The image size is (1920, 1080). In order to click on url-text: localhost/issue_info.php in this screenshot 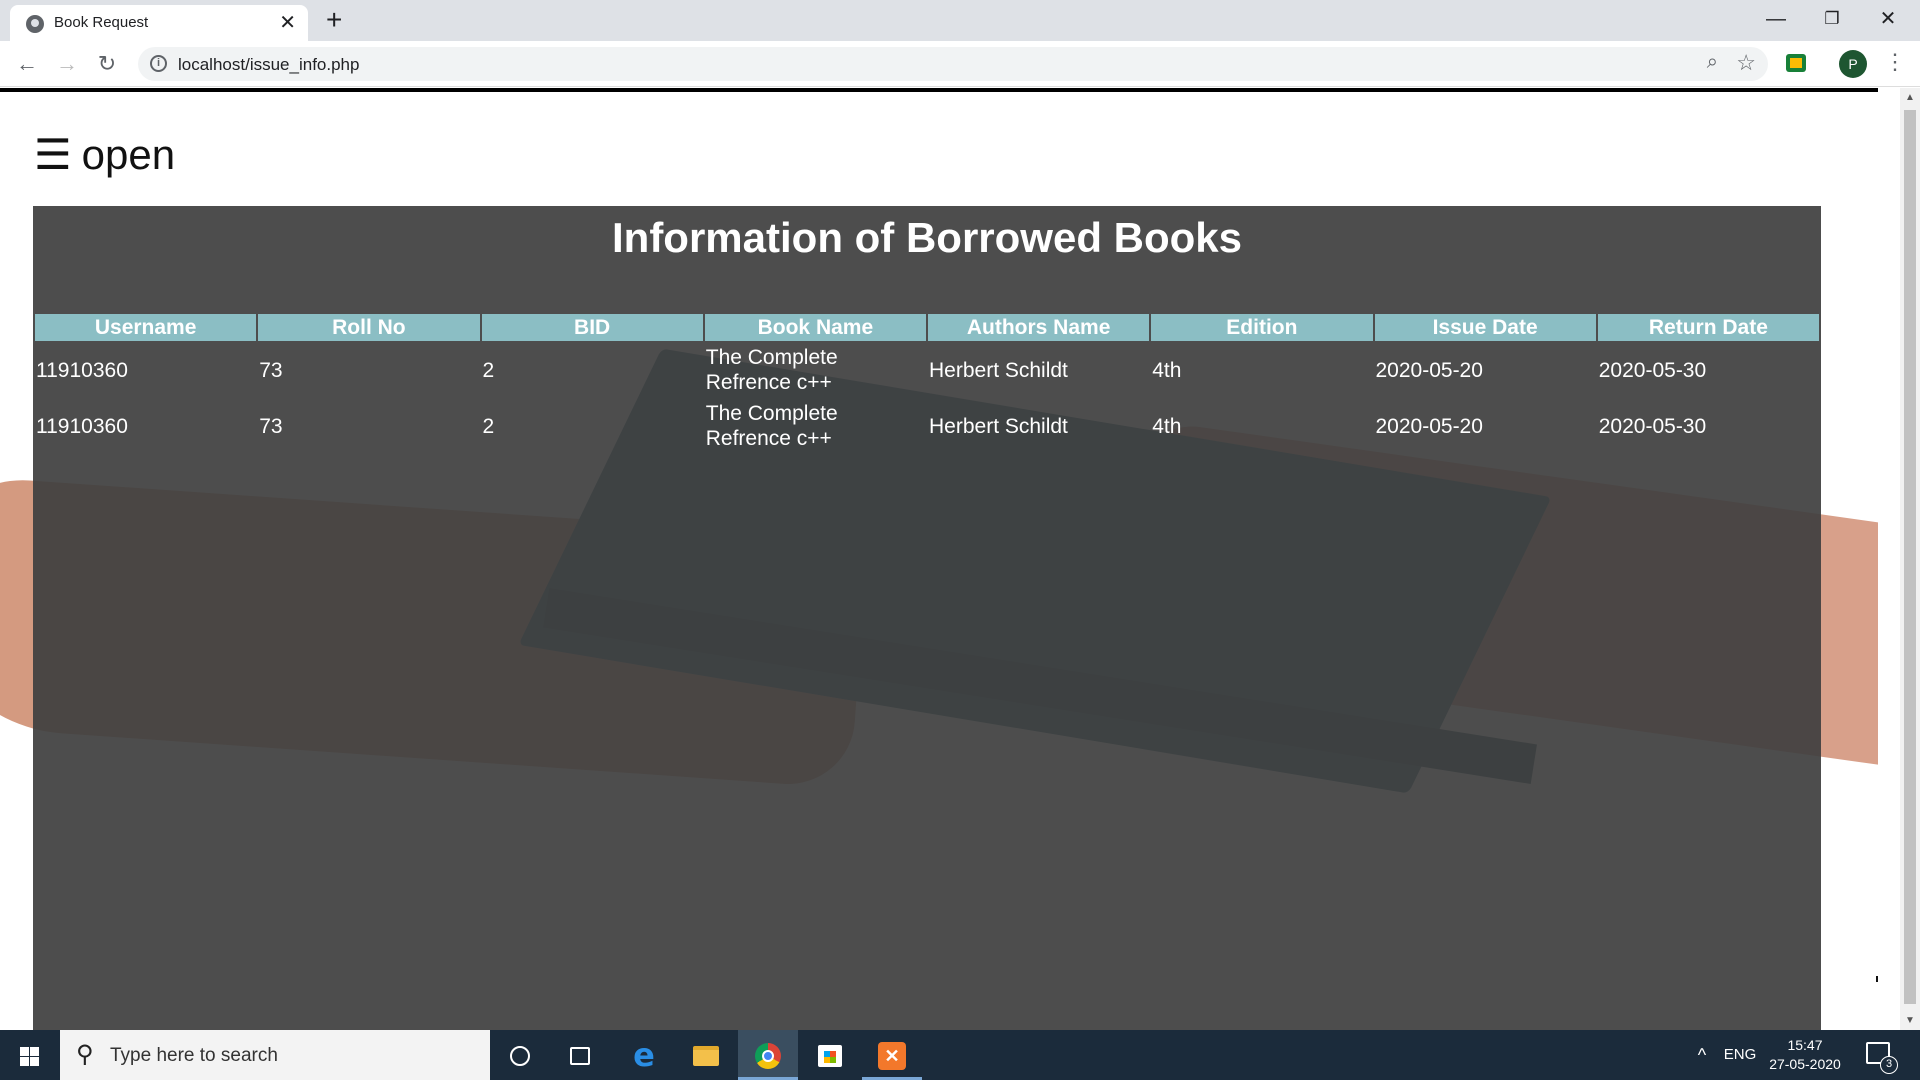, I will do `click(268, 65)`.